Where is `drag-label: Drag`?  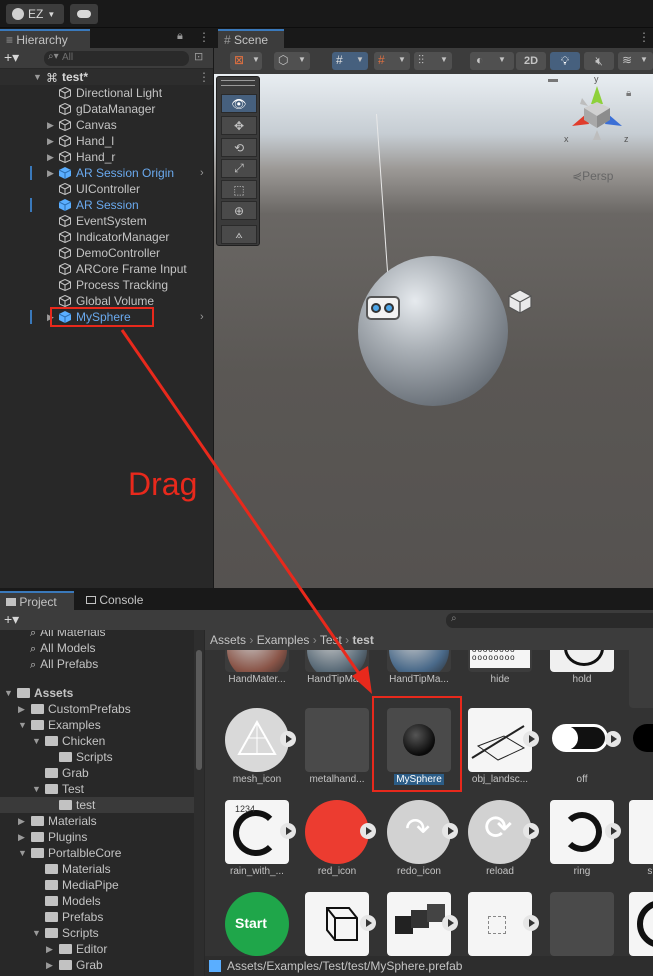
drag-label: Drag is located at coordinates (163, 484).